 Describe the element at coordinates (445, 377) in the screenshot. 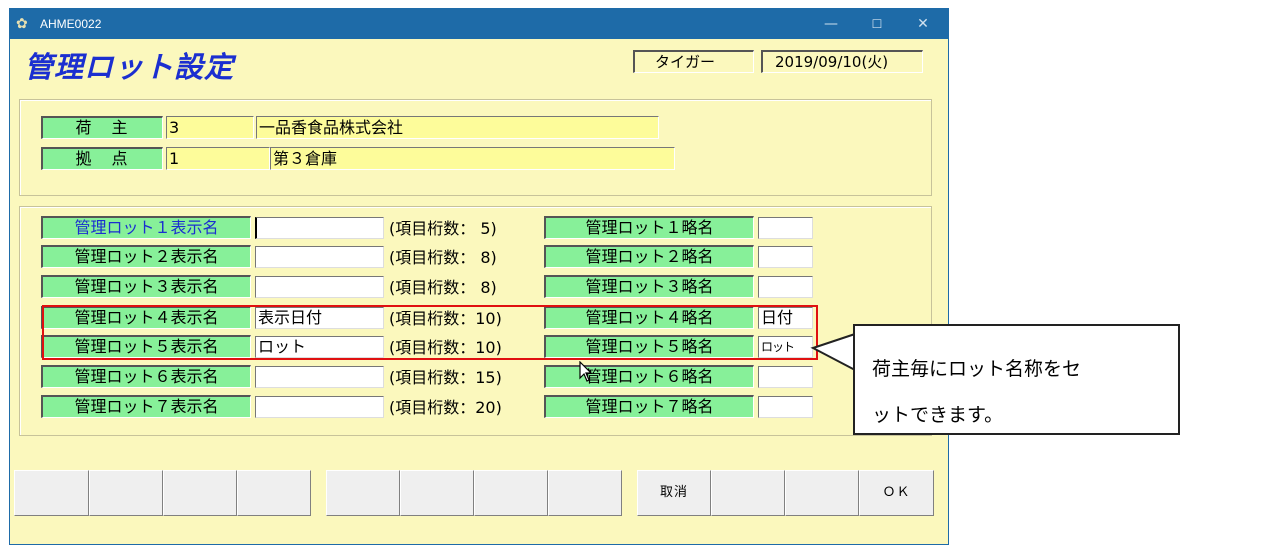

I see `lot-6-digits: (項目桁数：15)` at that location.